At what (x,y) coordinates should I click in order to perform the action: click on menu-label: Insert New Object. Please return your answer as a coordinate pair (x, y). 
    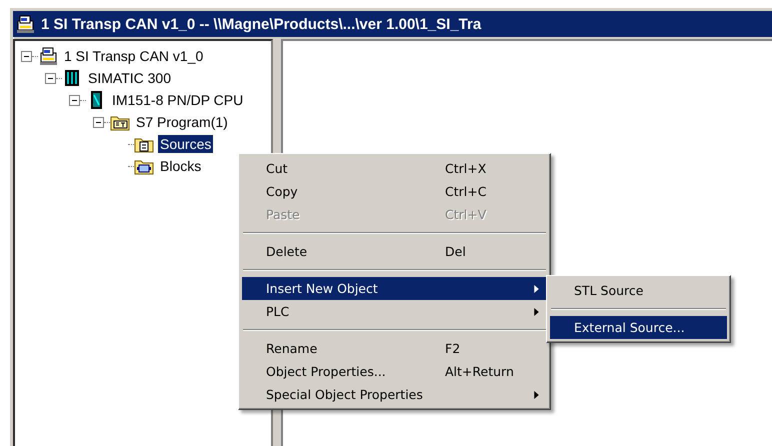
    Looking at the image, I should click on (322, 288).